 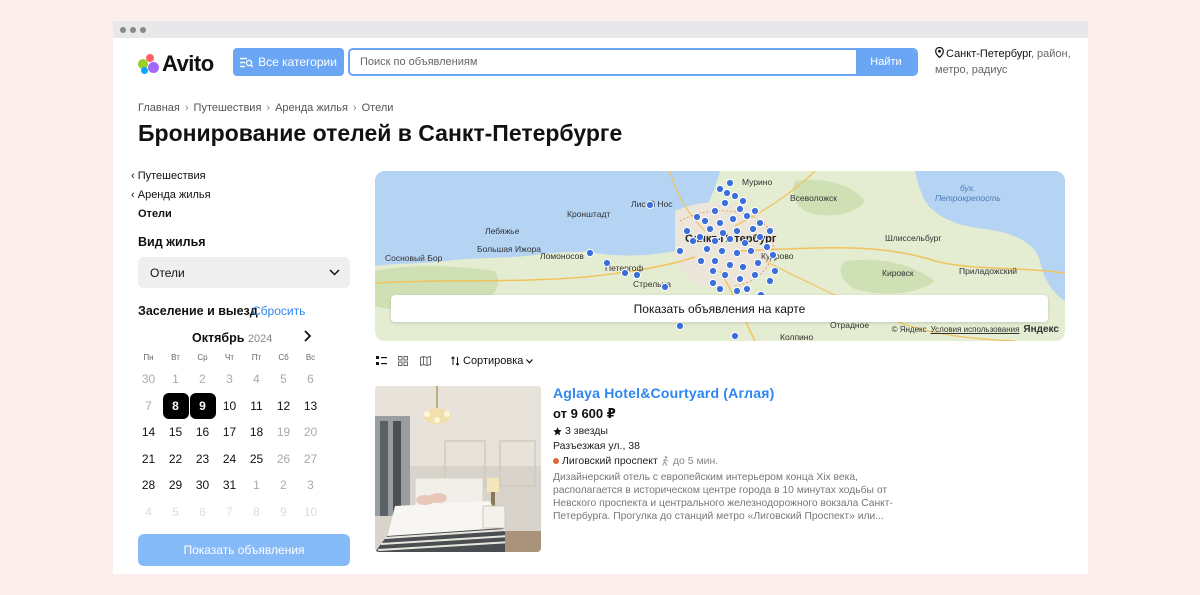 I want to click on calendar-day: 17, so click(x=229, y=432).